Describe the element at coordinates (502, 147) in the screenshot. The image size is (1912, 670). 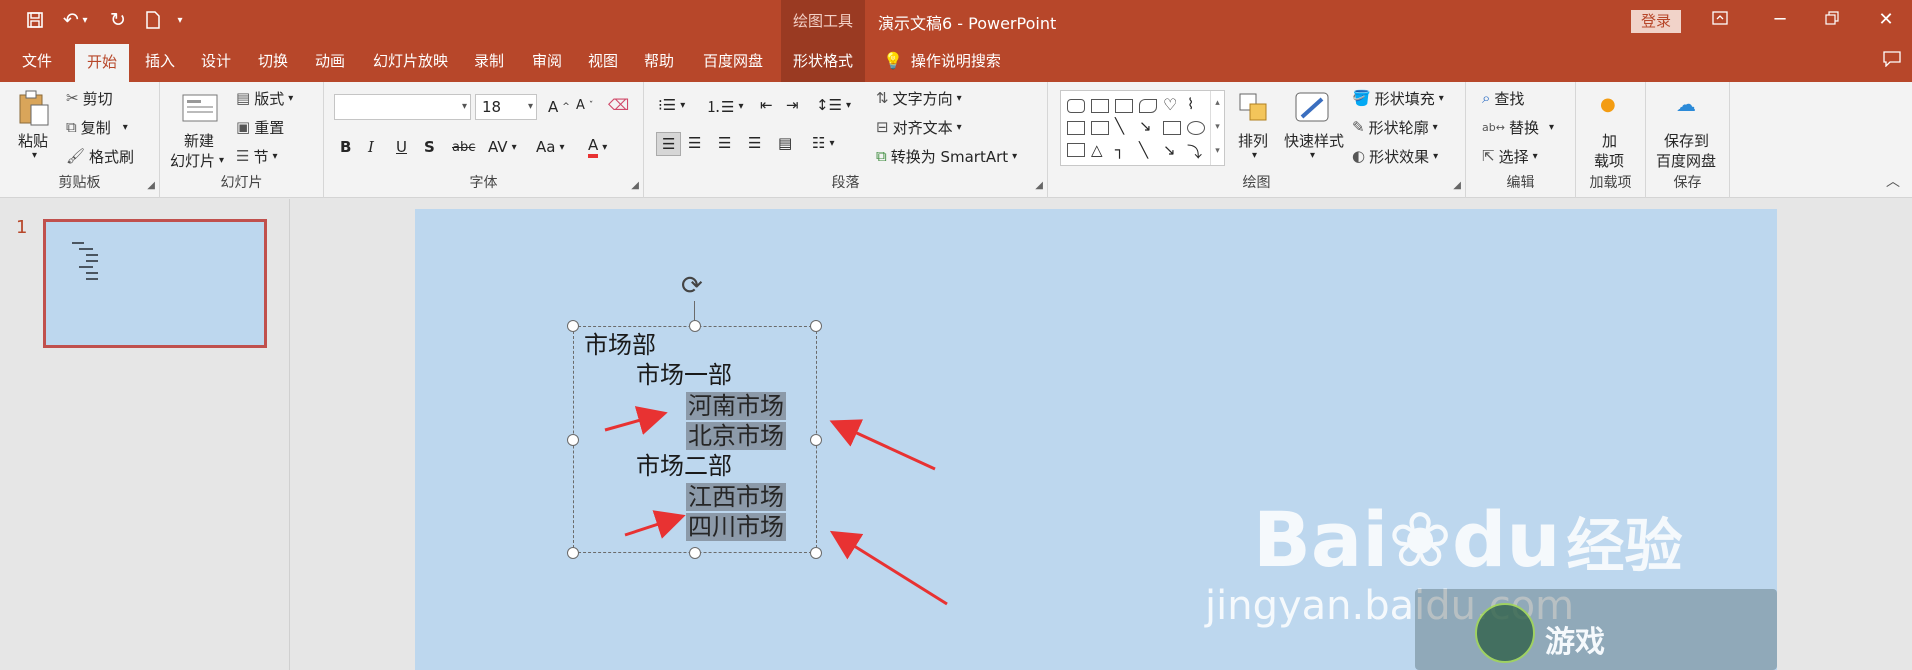
I see `char-spacing-icon: AV ▾` at that location.